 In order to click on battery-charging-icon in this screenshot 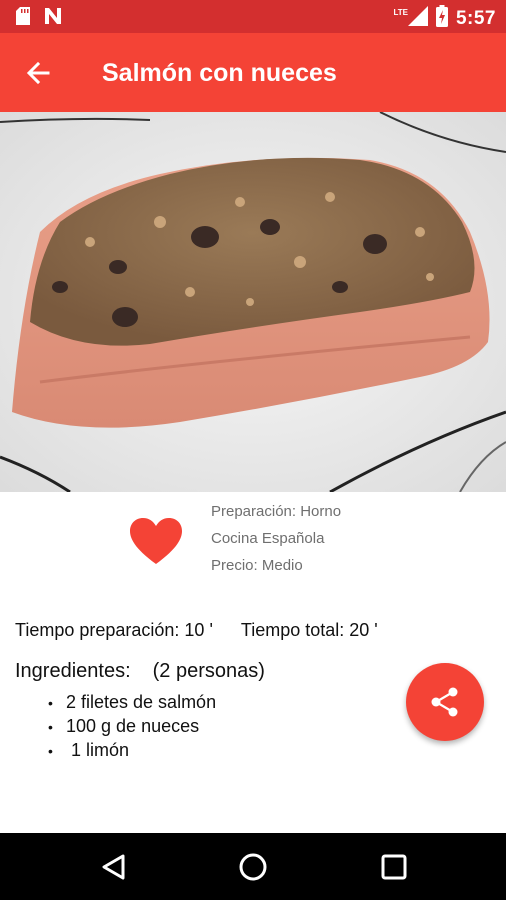, I will do `click(441, 18)`.